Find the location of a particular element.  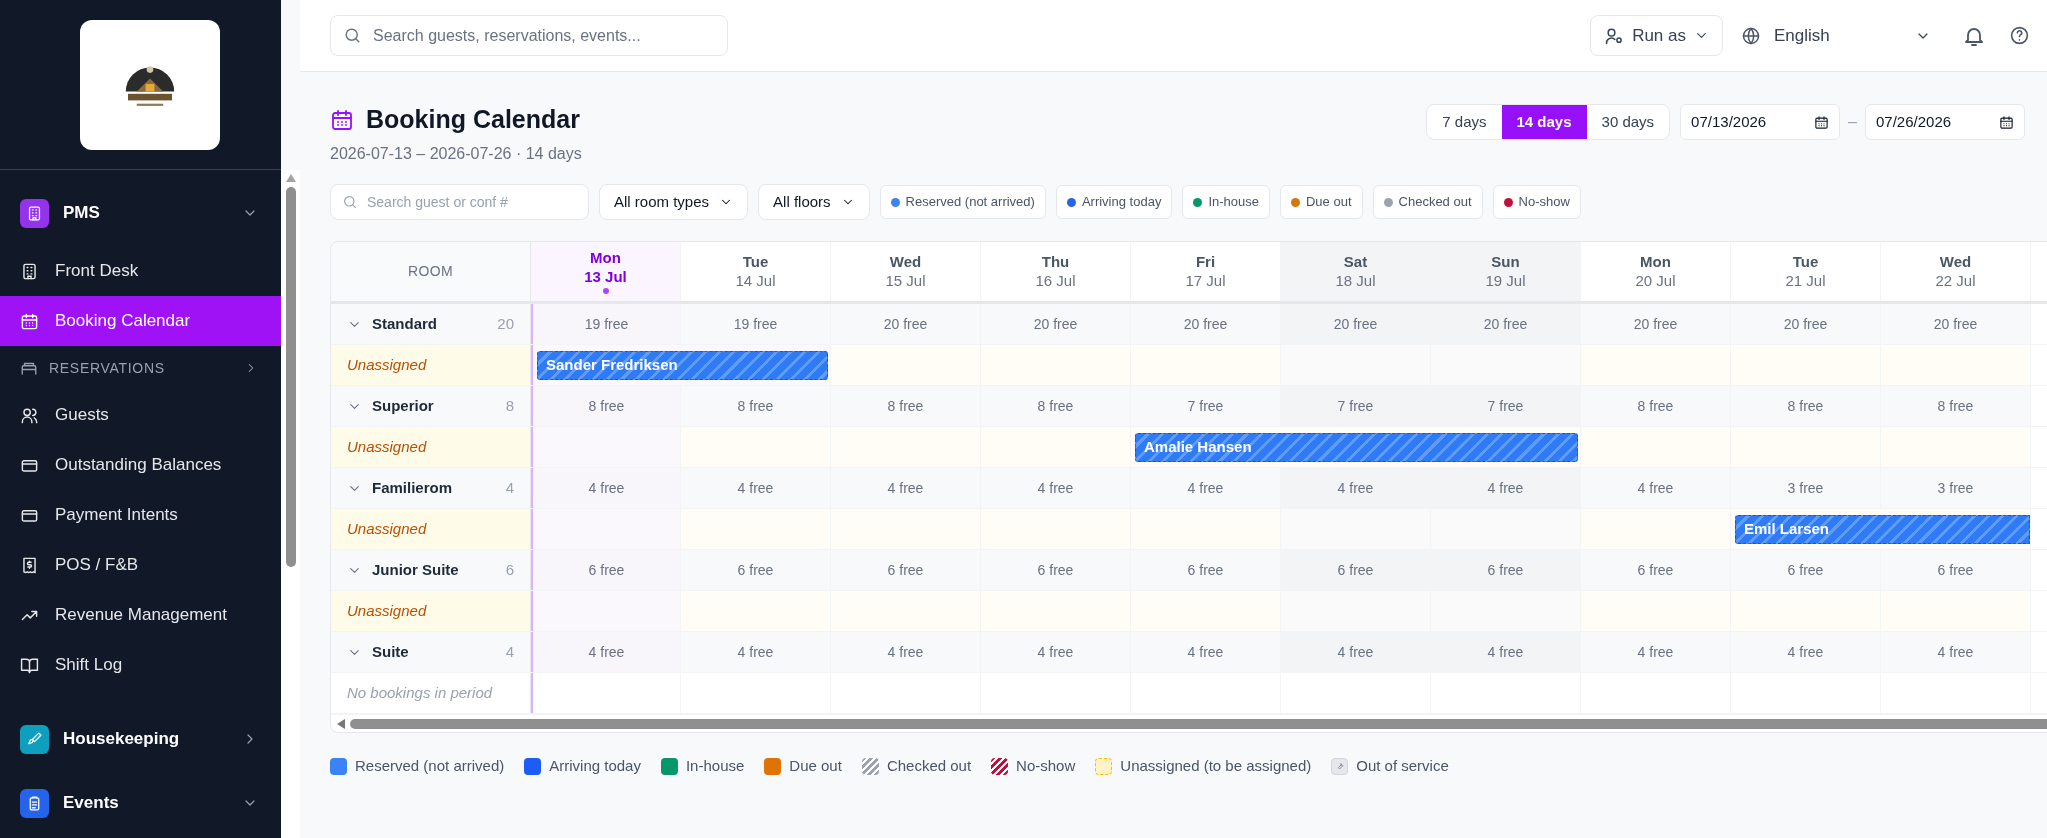

logo-tile is located at coordinates (150, 85).